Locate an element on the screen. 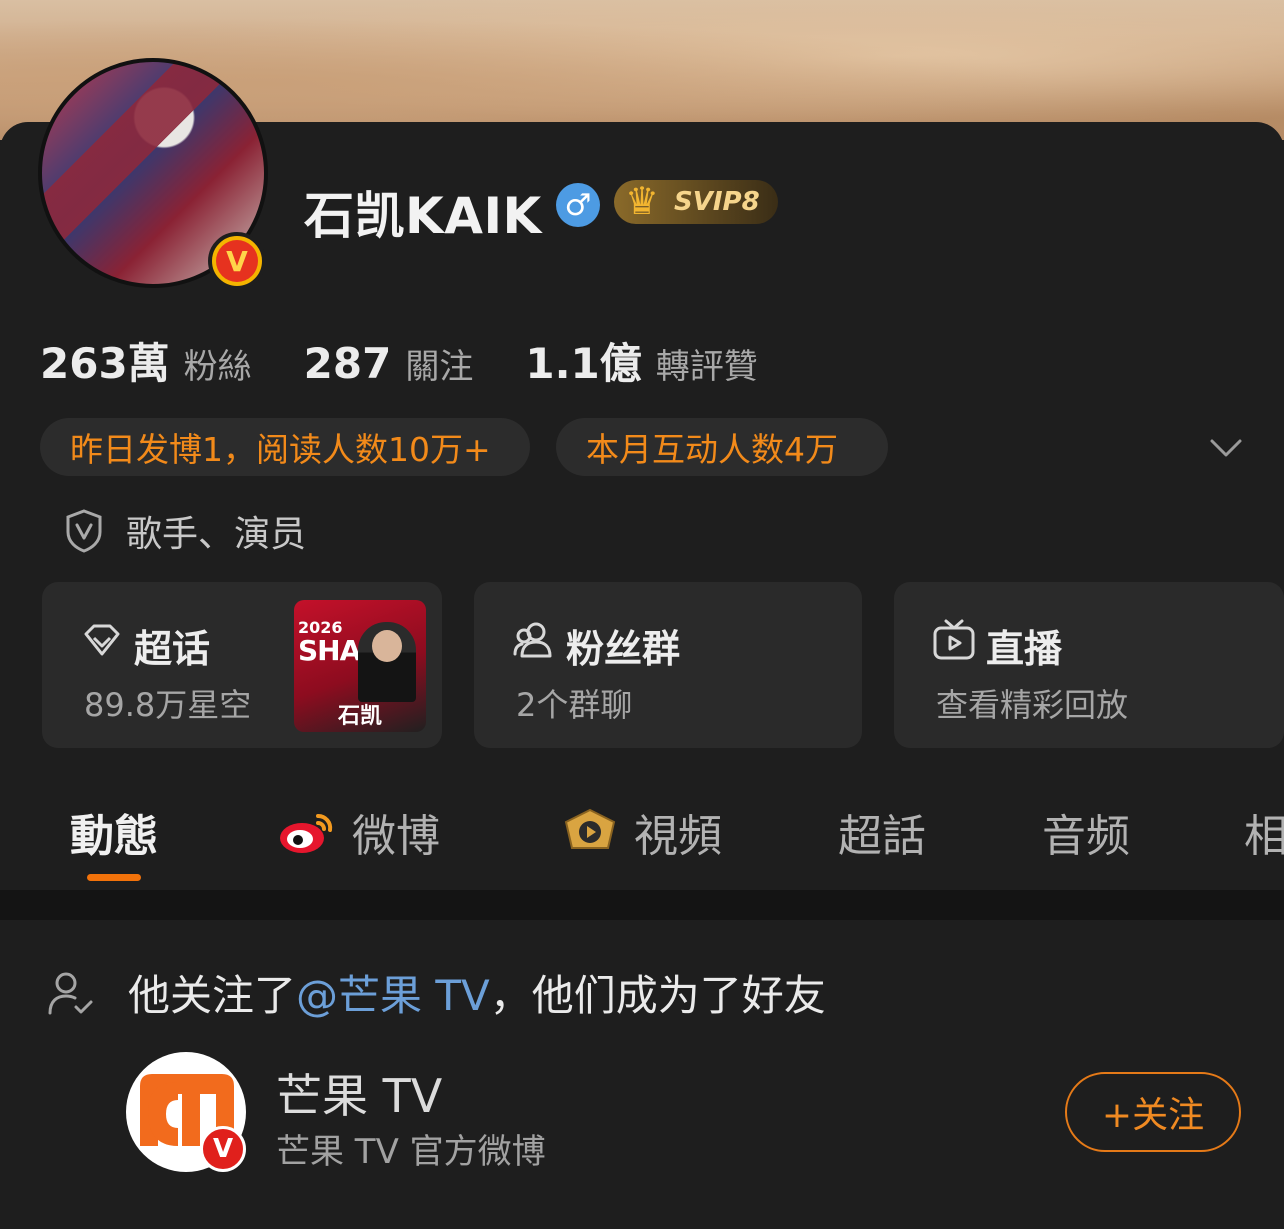  fans-count: 263萬 is located at coordinates (105, 360).